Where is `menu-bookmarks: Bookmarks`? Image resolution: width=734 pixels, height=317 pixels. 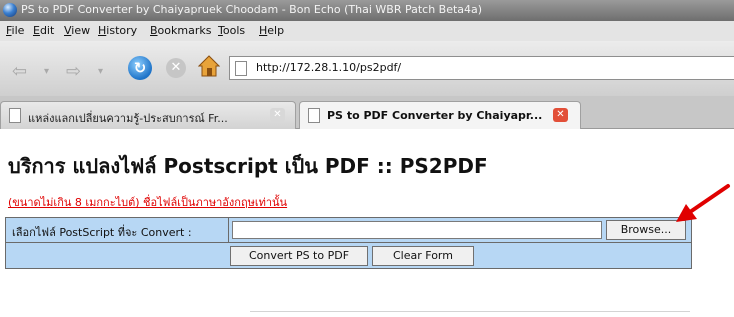
menu-bookmarks: Bookmarks is located at coordinates (180, 30).